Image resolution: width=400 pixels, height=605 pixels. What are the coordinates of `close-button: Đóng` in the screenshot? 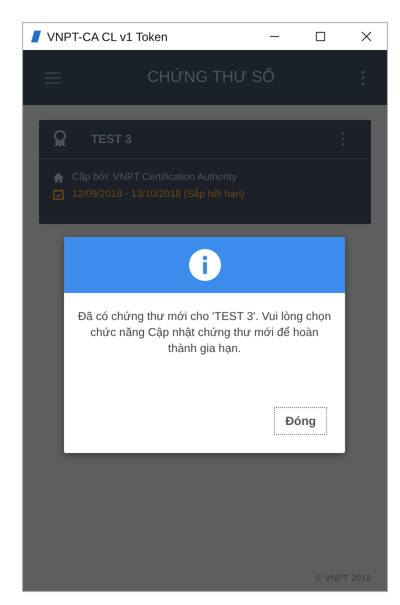 It's located at (300, 421).